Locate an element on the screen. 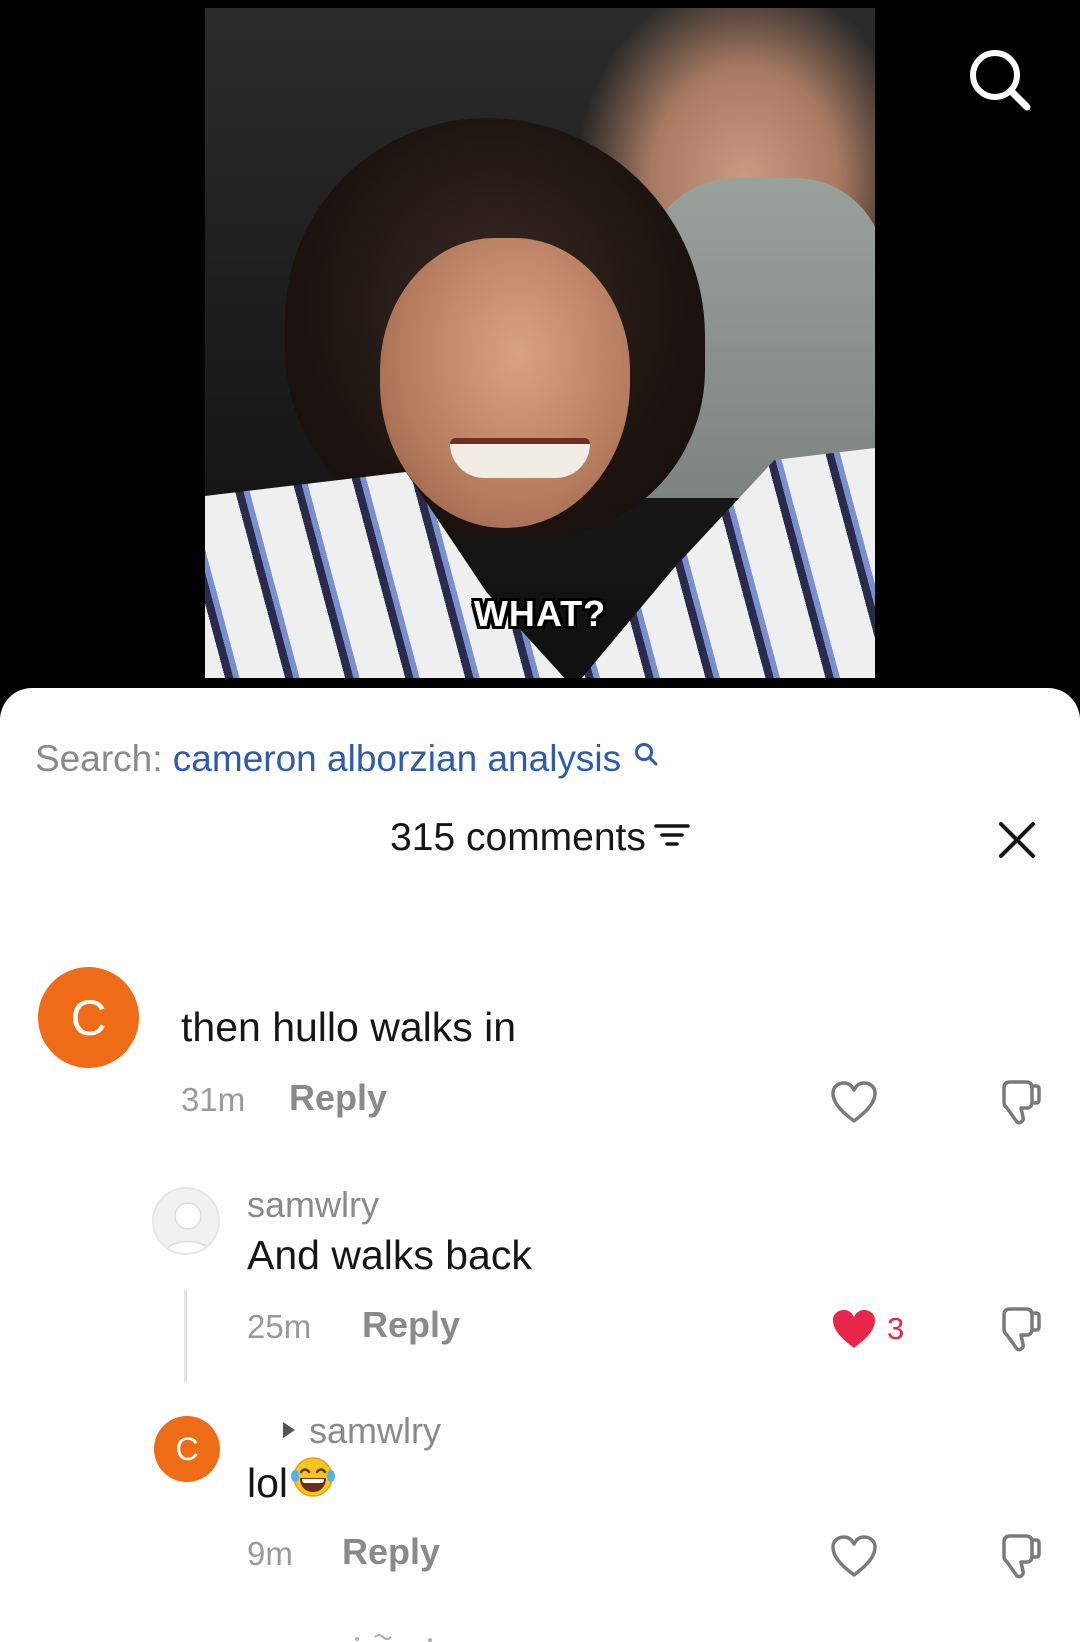 Image resolution: width=1080 pixels, height=1642 pixels. comment-text-body: lol is located at coordinates (268, 1483).